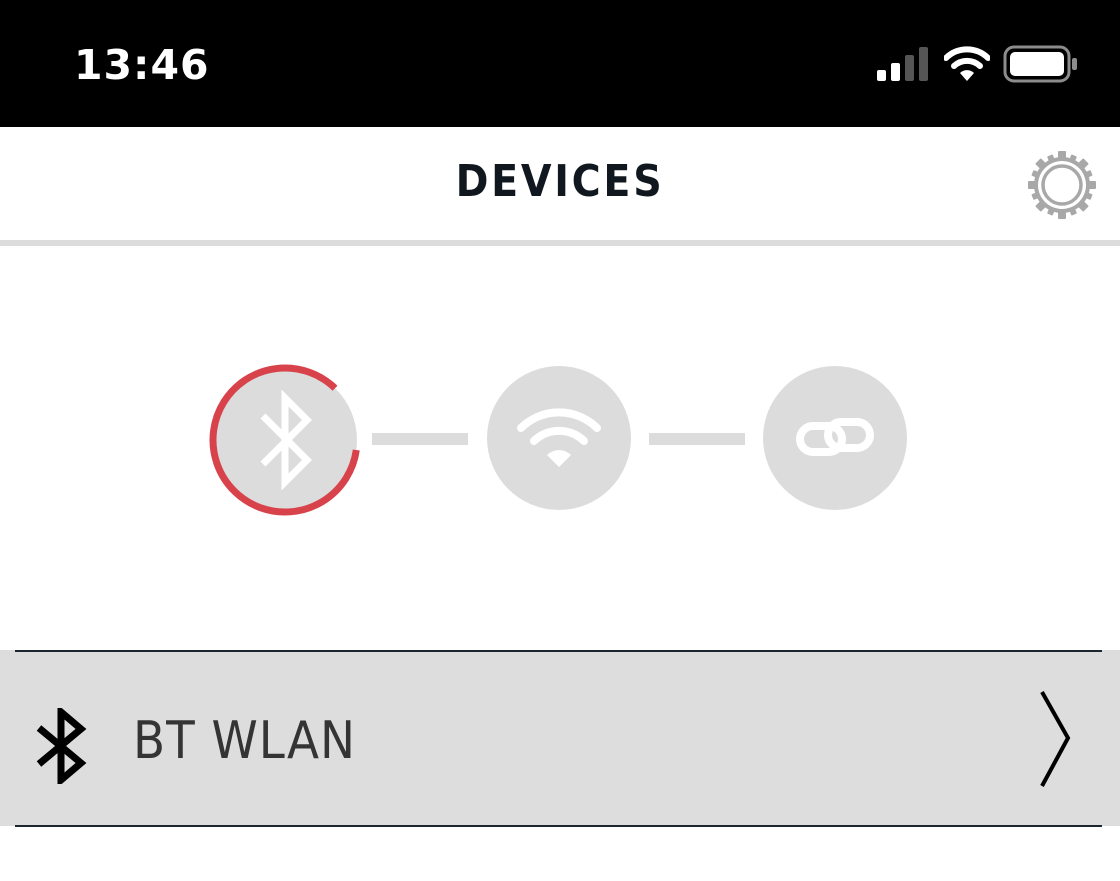 Image resolution: width=1120 pixels, height=881 pixels. I want to click on nav-header: DEVICES, so click(560, 183).